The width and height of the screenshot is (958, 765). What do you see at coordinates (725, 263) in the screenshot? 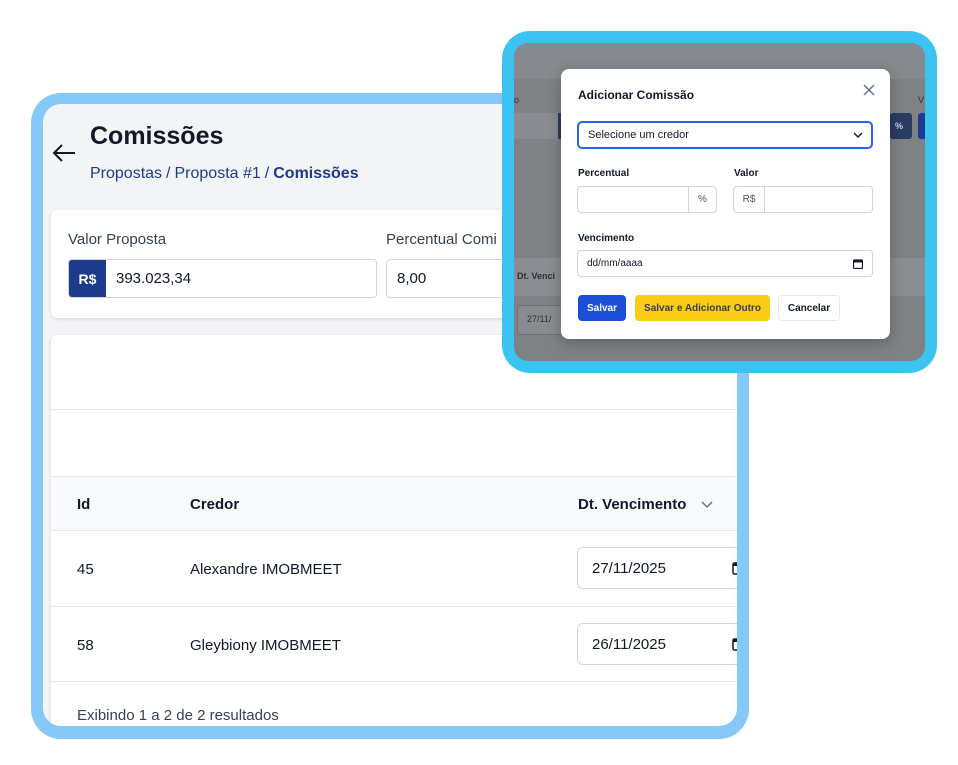
I see `vencimento-date-input: dd/mm/aaaa` at bounding box center [725, 263].